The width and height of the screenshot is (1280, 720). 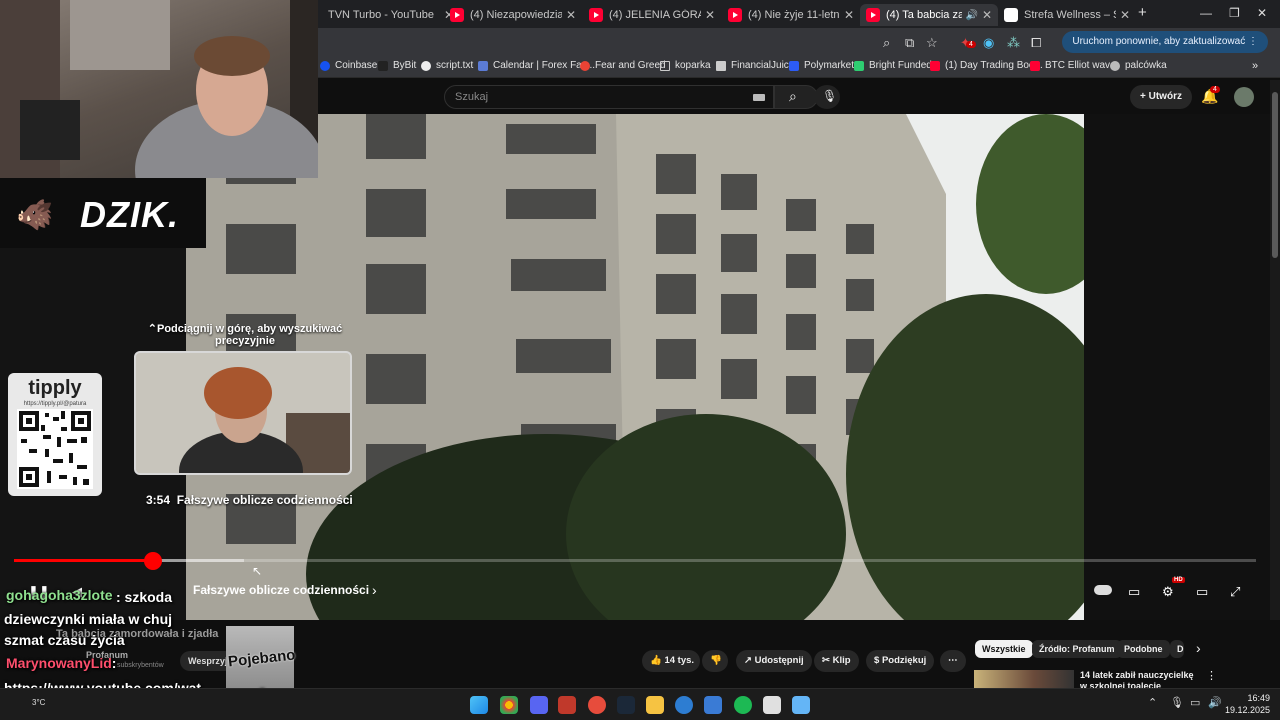 I want to click on search-input: Szukaj, so click(x=609, y=97).